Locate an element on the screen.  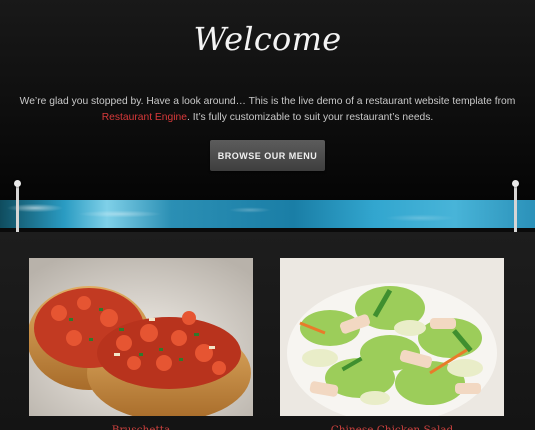
browse-menu-button: BROWSE OUR MENU is located at coordinates (267, 155).